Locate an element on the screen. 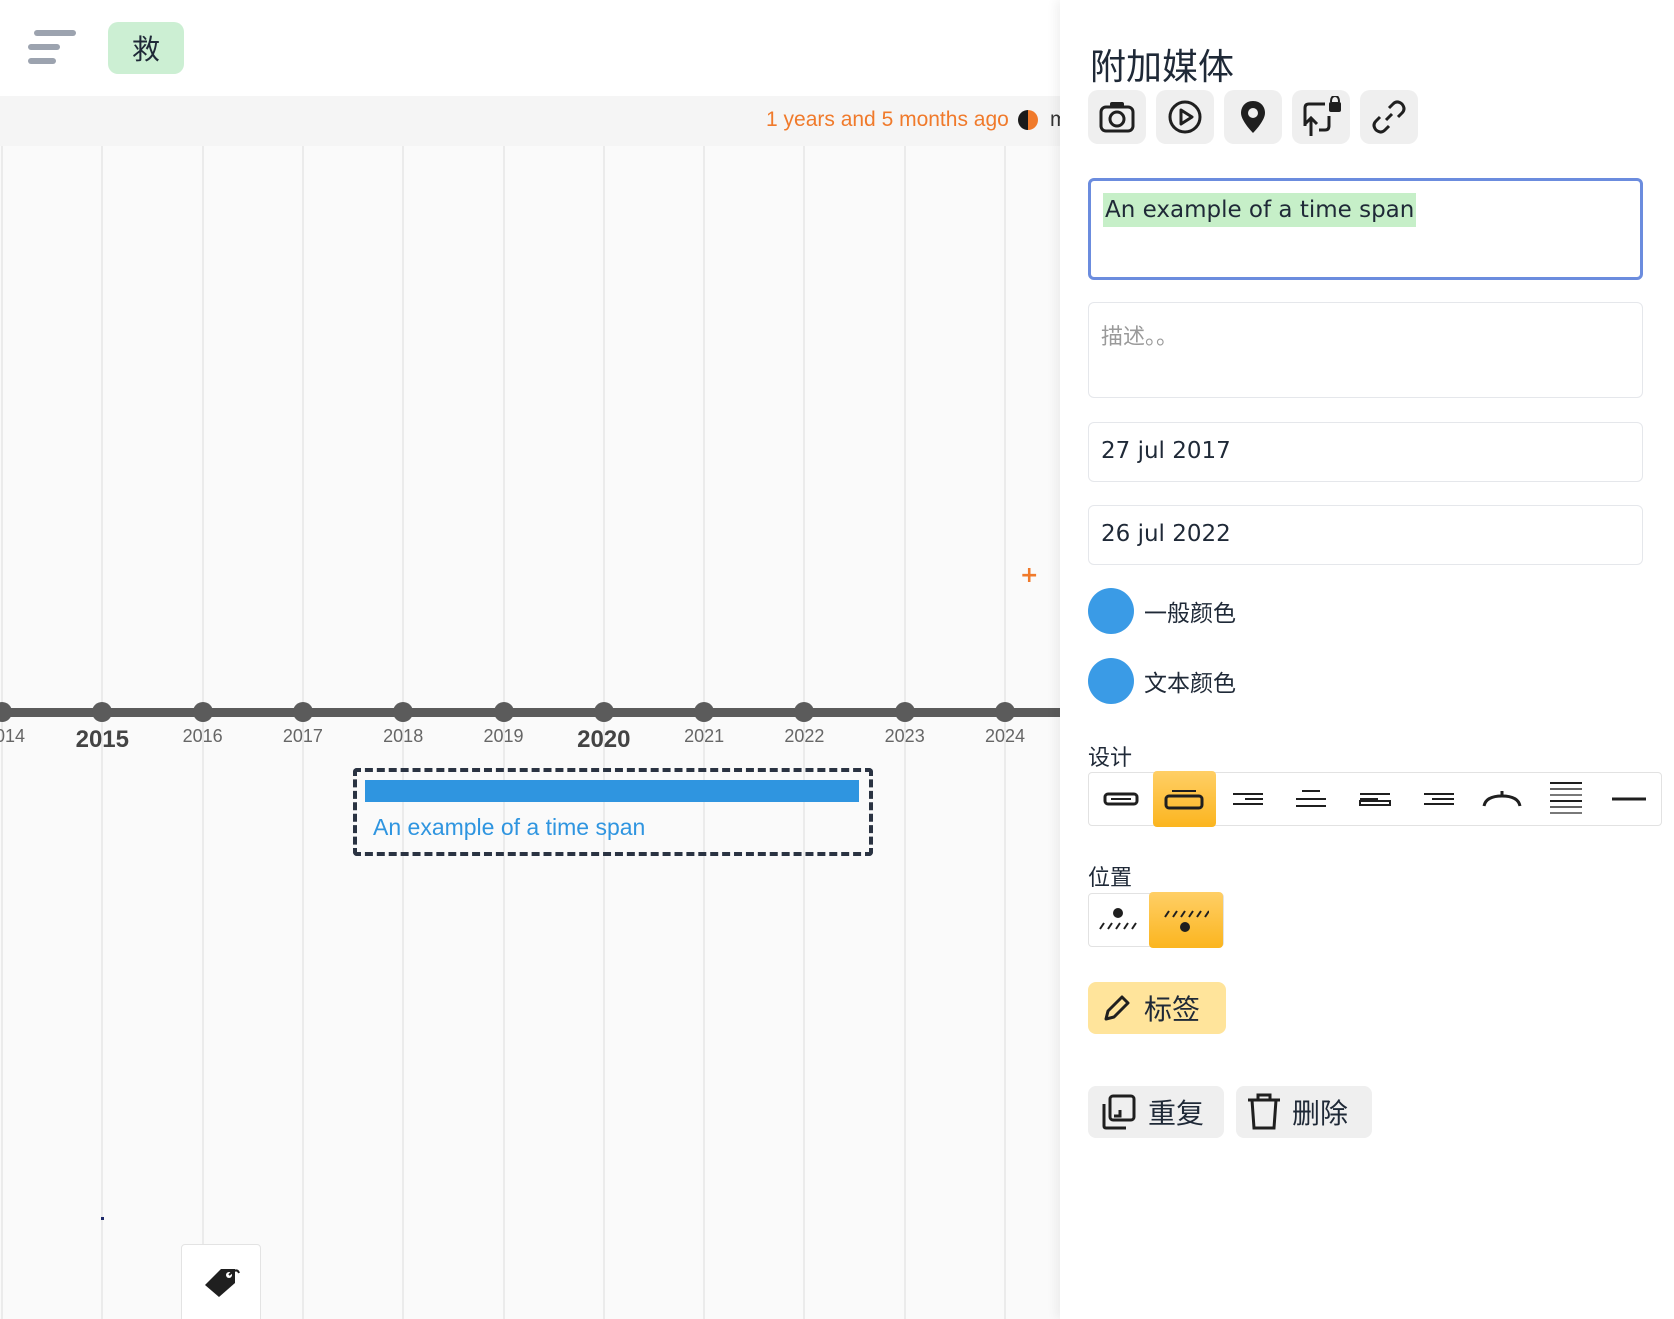 The image size is (1674, 1319). dot-below-icon is located at coordinates (1186, 921).